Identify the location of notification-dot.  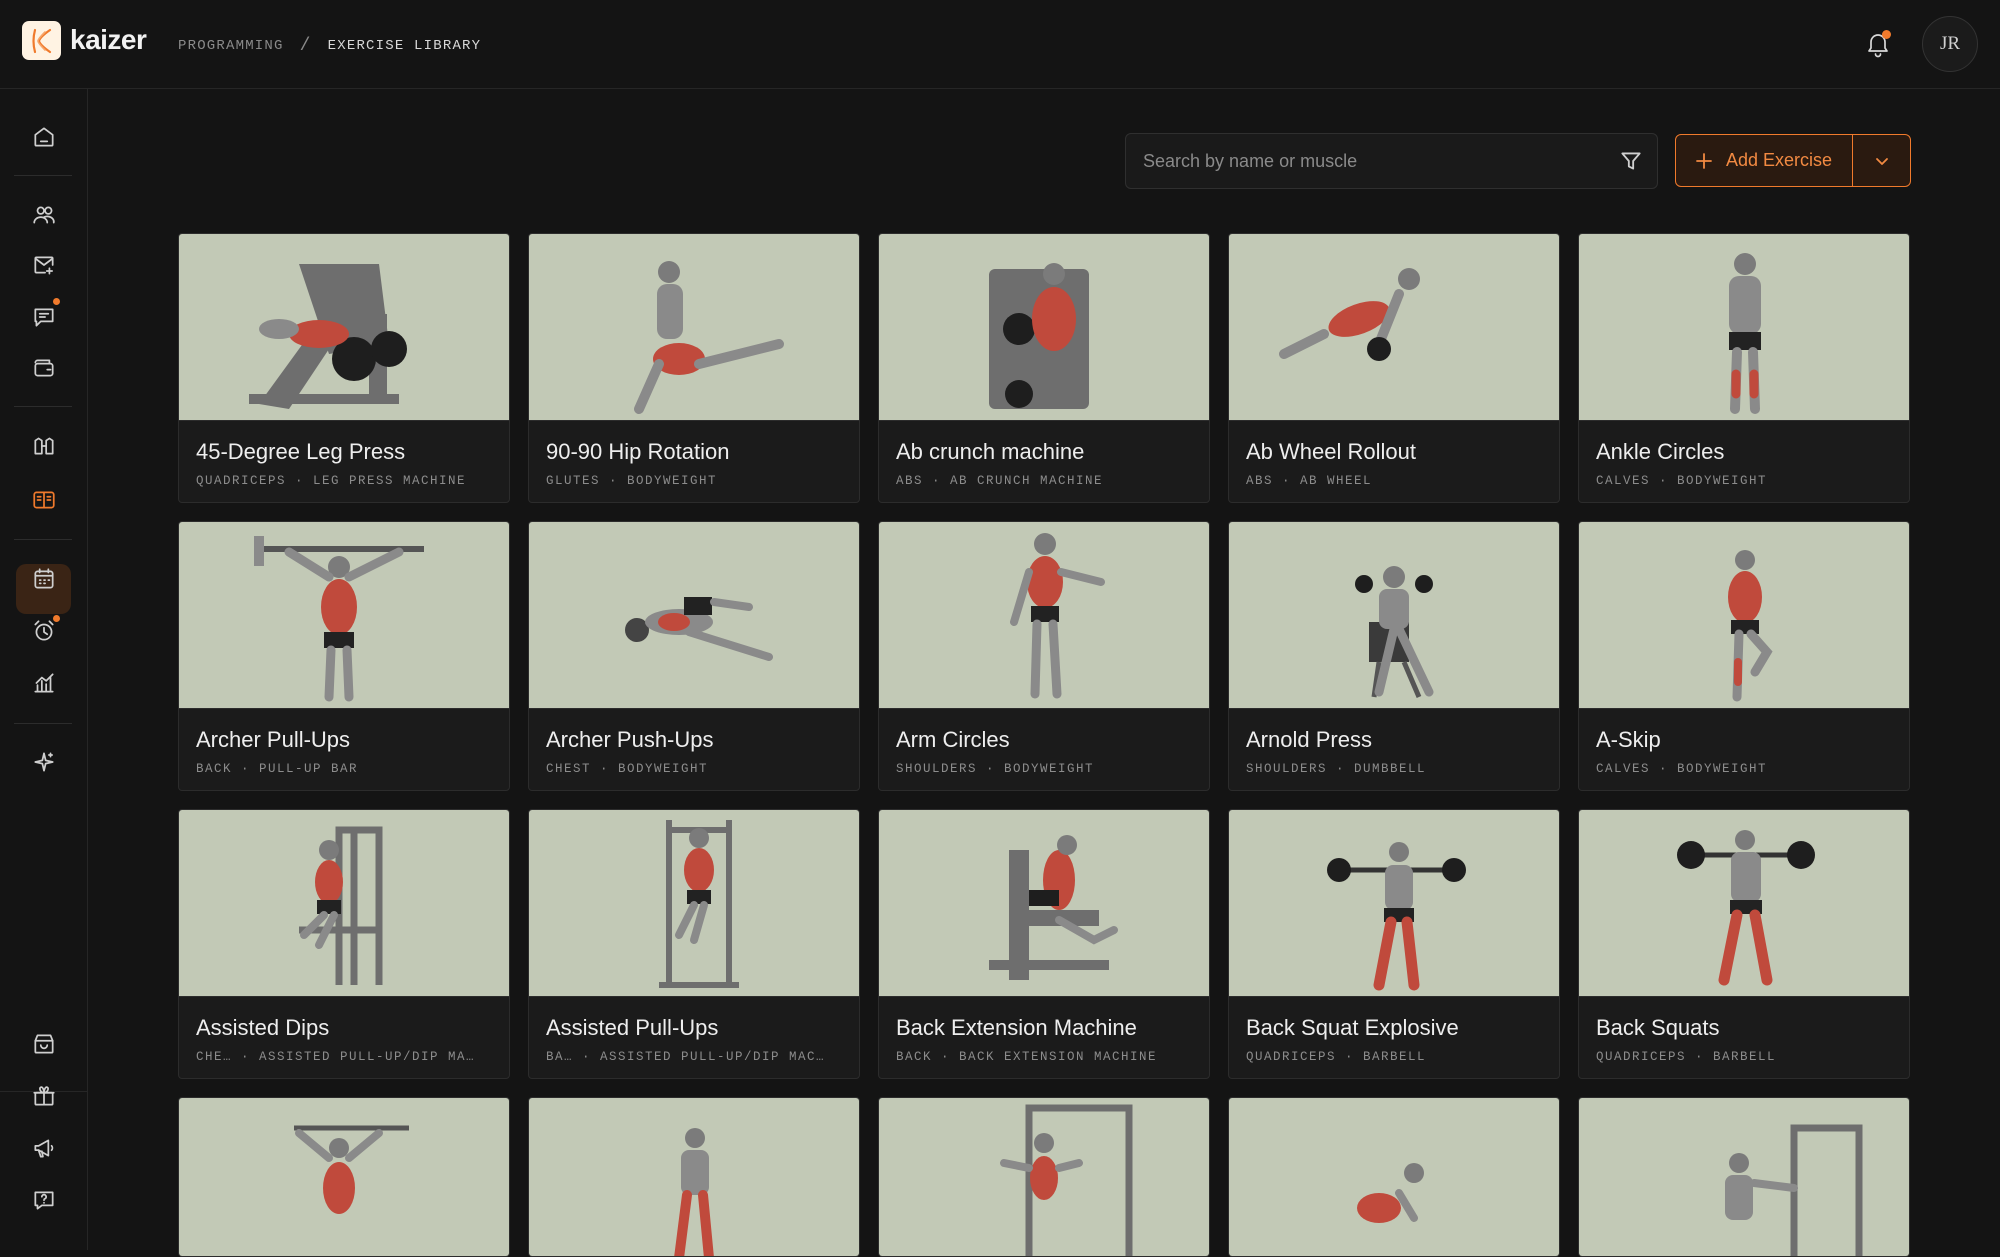
(1886, 34).